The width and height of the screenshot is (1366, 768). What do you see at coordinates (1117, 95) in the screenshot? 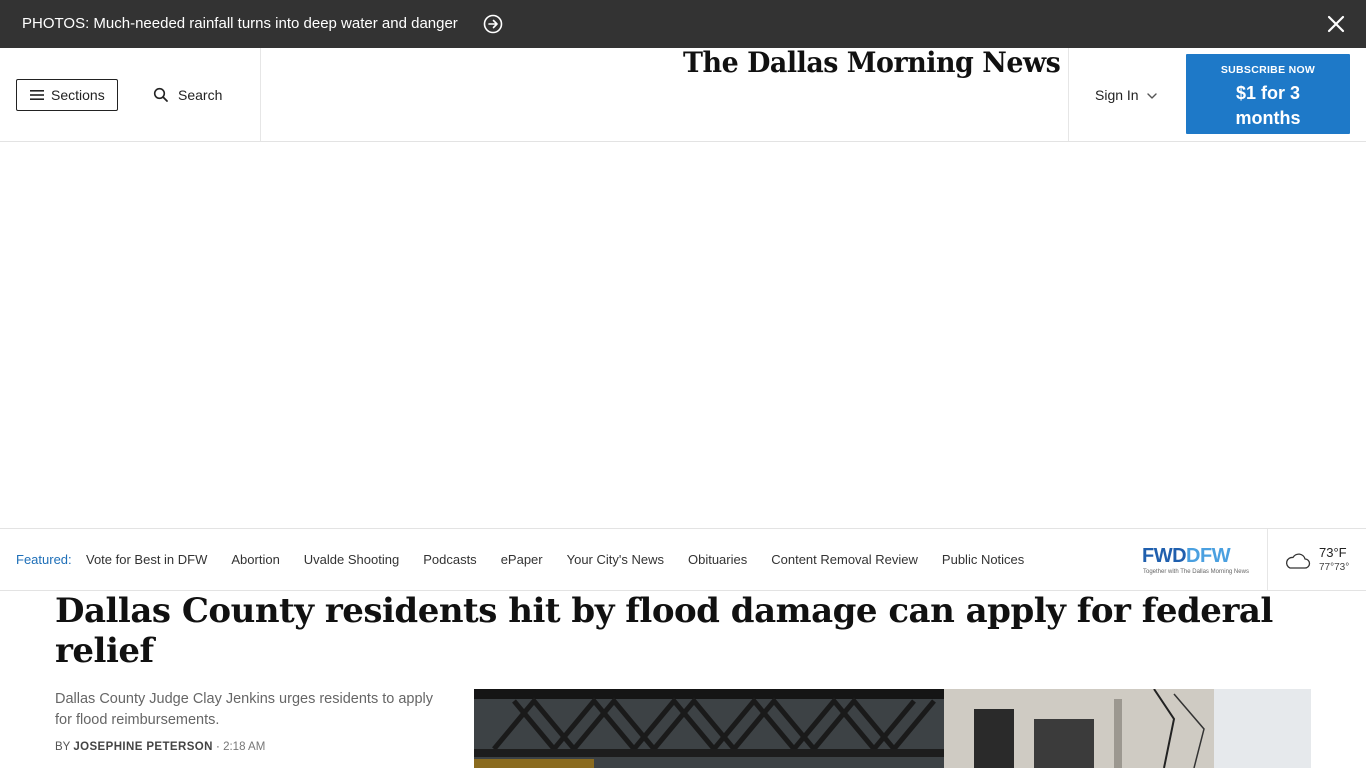
I see `sign-in-label: Sign In` at bounding box center [1117, 95].